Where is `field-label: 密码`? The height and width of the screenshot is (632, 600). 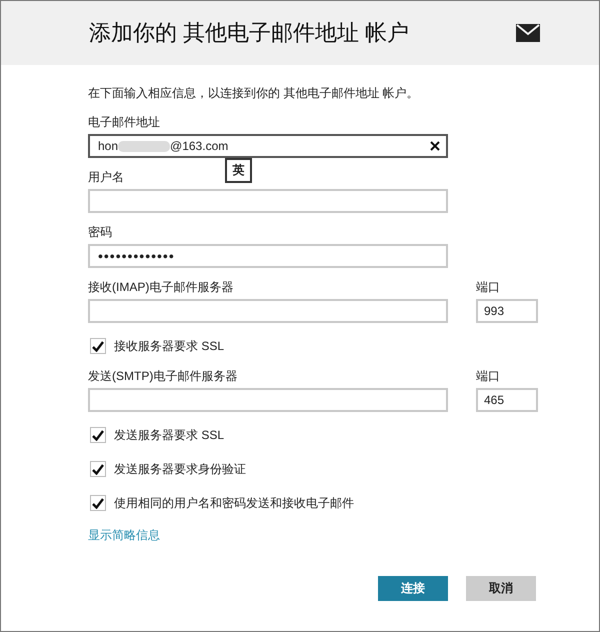
field-label: 密码 is located at coordinates (100, 232).